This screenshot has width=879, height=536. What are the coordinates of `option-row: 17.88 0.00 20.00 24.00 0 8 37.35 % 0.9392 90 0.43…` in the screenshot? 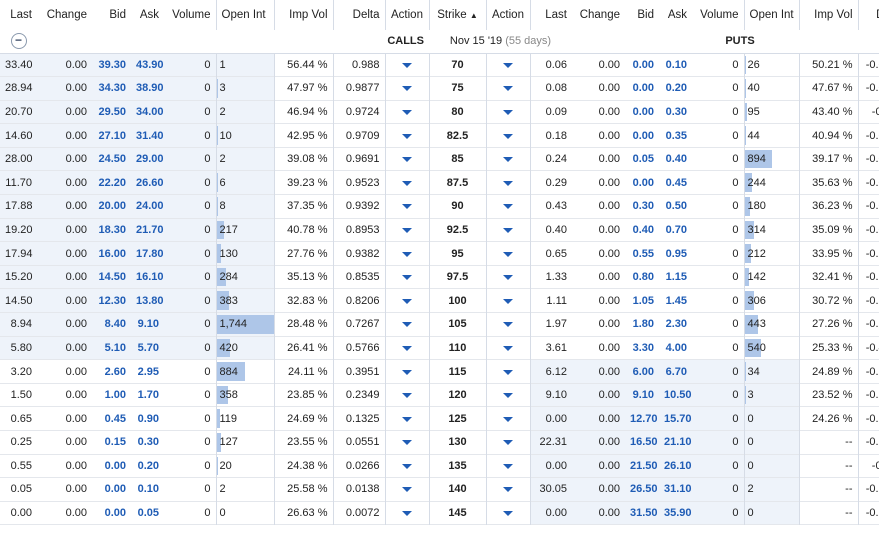 It's located at (439, 206).